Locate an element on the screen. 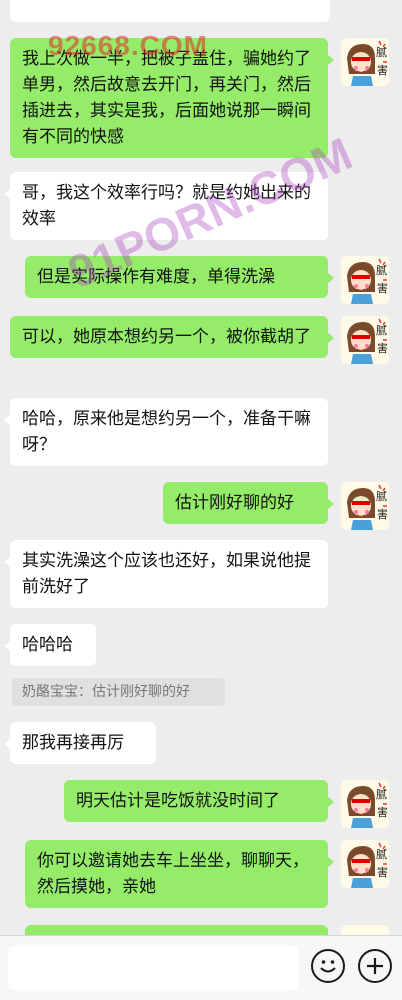  plus-glyph is located at coordinates (375, 966).